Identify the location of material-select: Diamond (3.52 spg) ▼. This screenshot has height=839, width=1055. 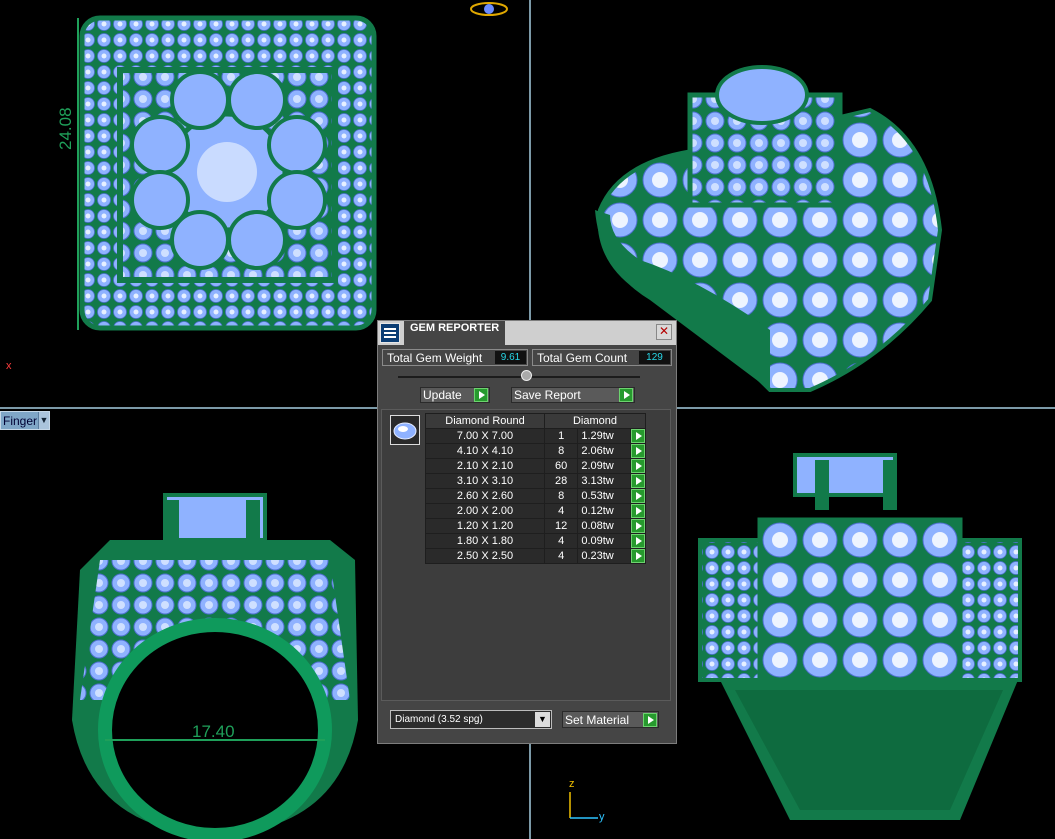
(471, 719).